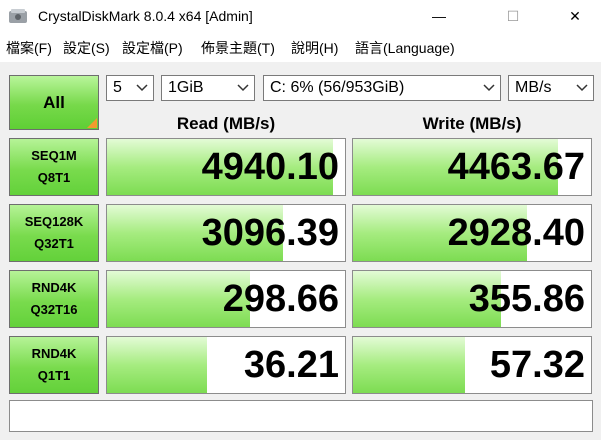 The width and height of the screenshot is (601, 440). I want to click on maximize-button: ☐, so click(513, 16).